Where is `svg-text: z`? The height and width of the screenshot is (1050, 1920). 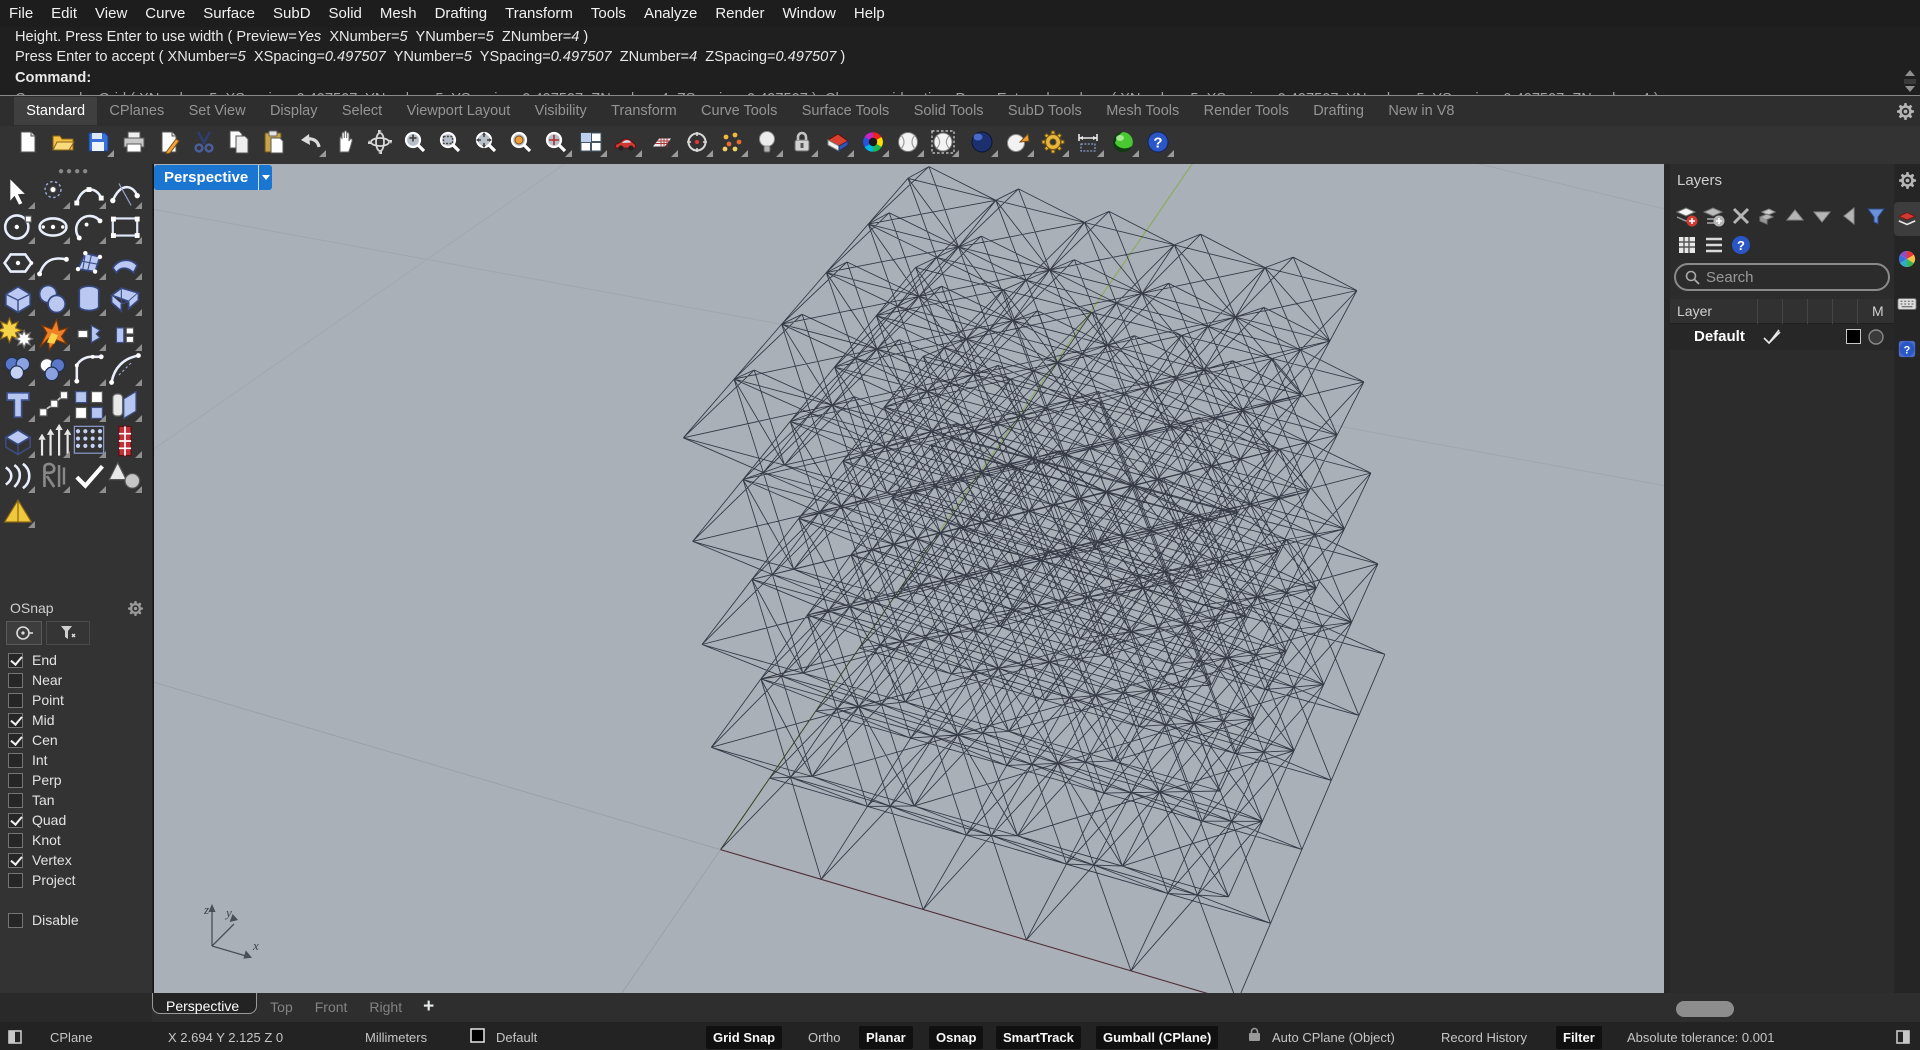 svg-text: z is located at coordinates (206, 909).